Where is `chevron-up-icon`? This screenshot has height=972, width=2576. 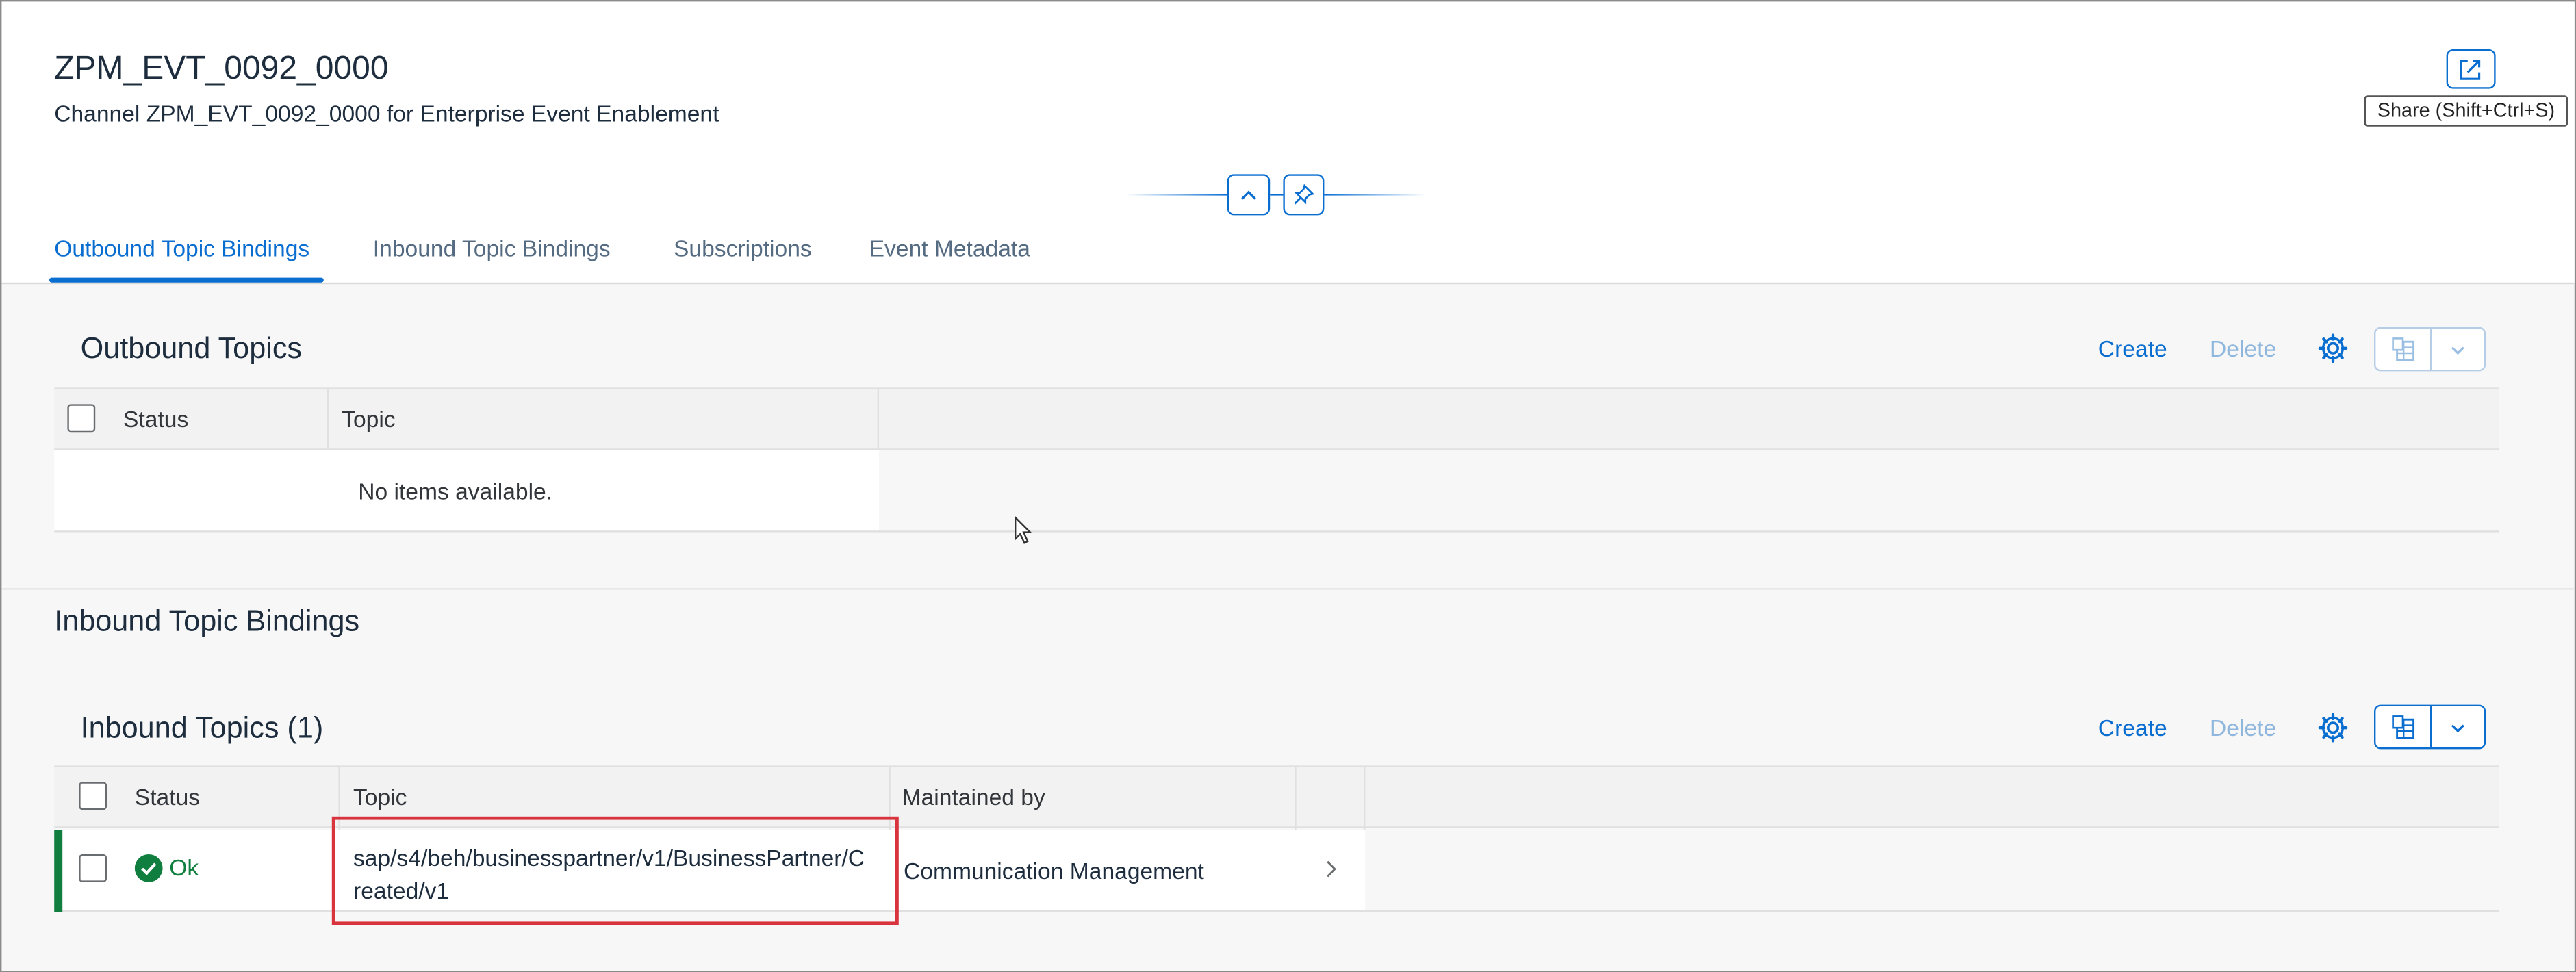
chevron-up-icon is located at coordinates (1248, 194).